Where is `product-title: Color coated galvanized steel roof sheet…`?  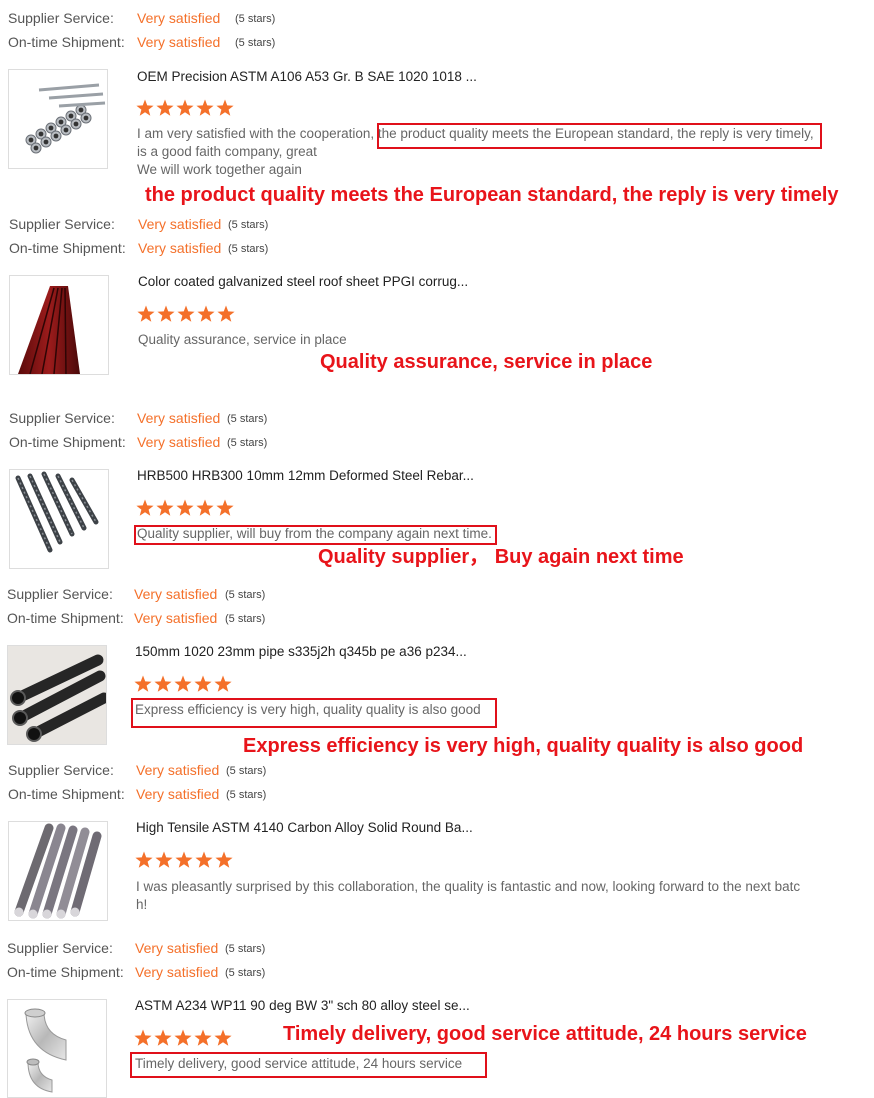
product-title: Color coated galvanized steel roof sheet… is located at coordinates (303, 282).